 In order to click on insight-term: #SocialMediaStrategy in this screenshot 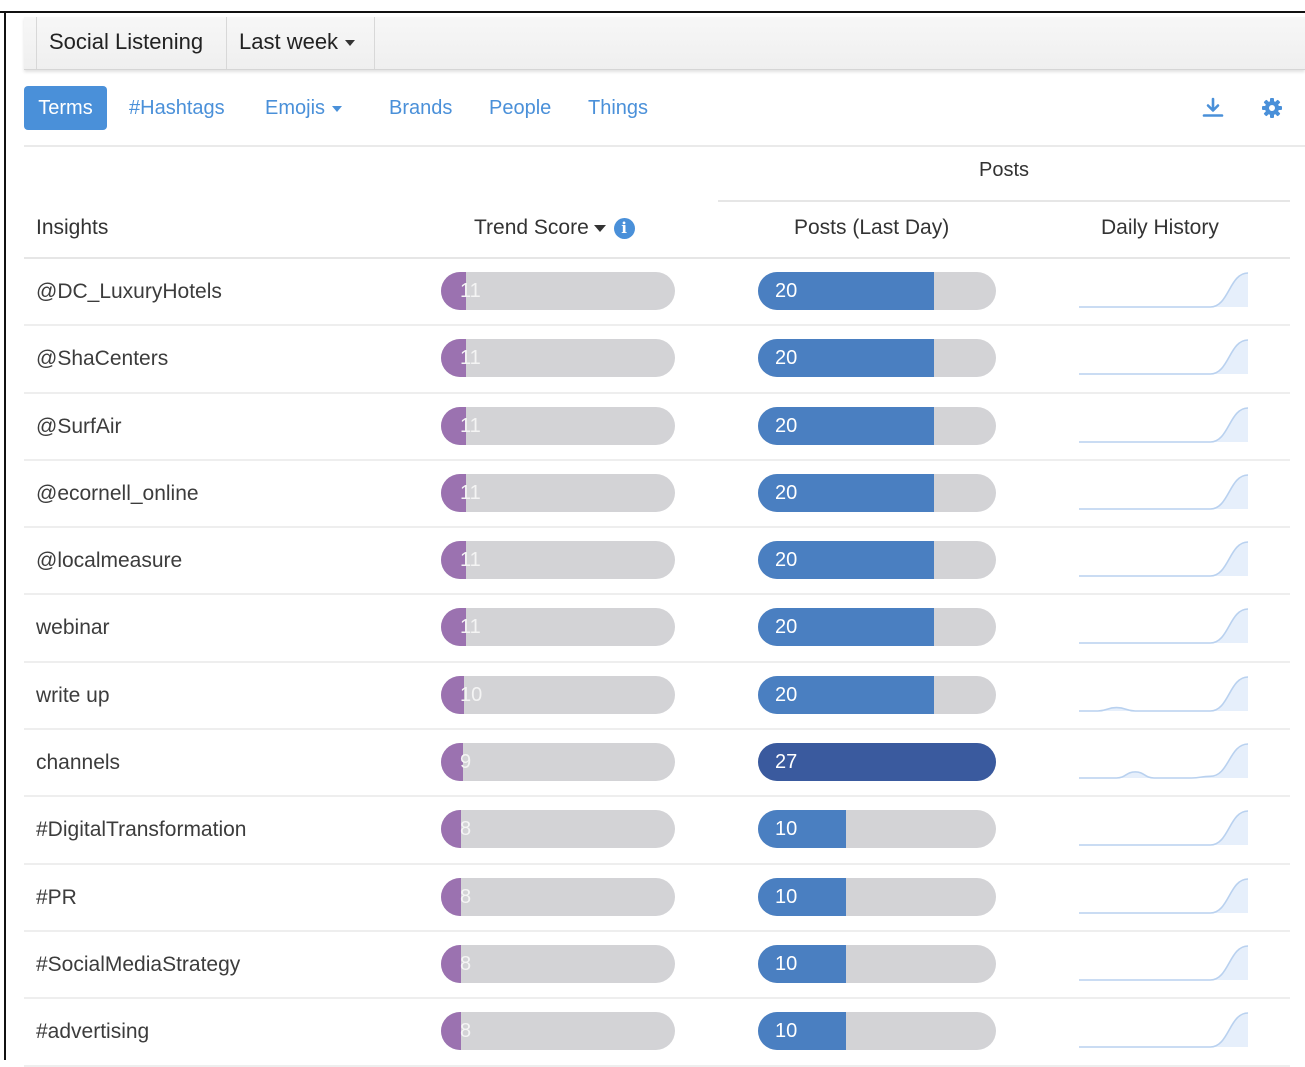, I will do `click(138, 964)`.